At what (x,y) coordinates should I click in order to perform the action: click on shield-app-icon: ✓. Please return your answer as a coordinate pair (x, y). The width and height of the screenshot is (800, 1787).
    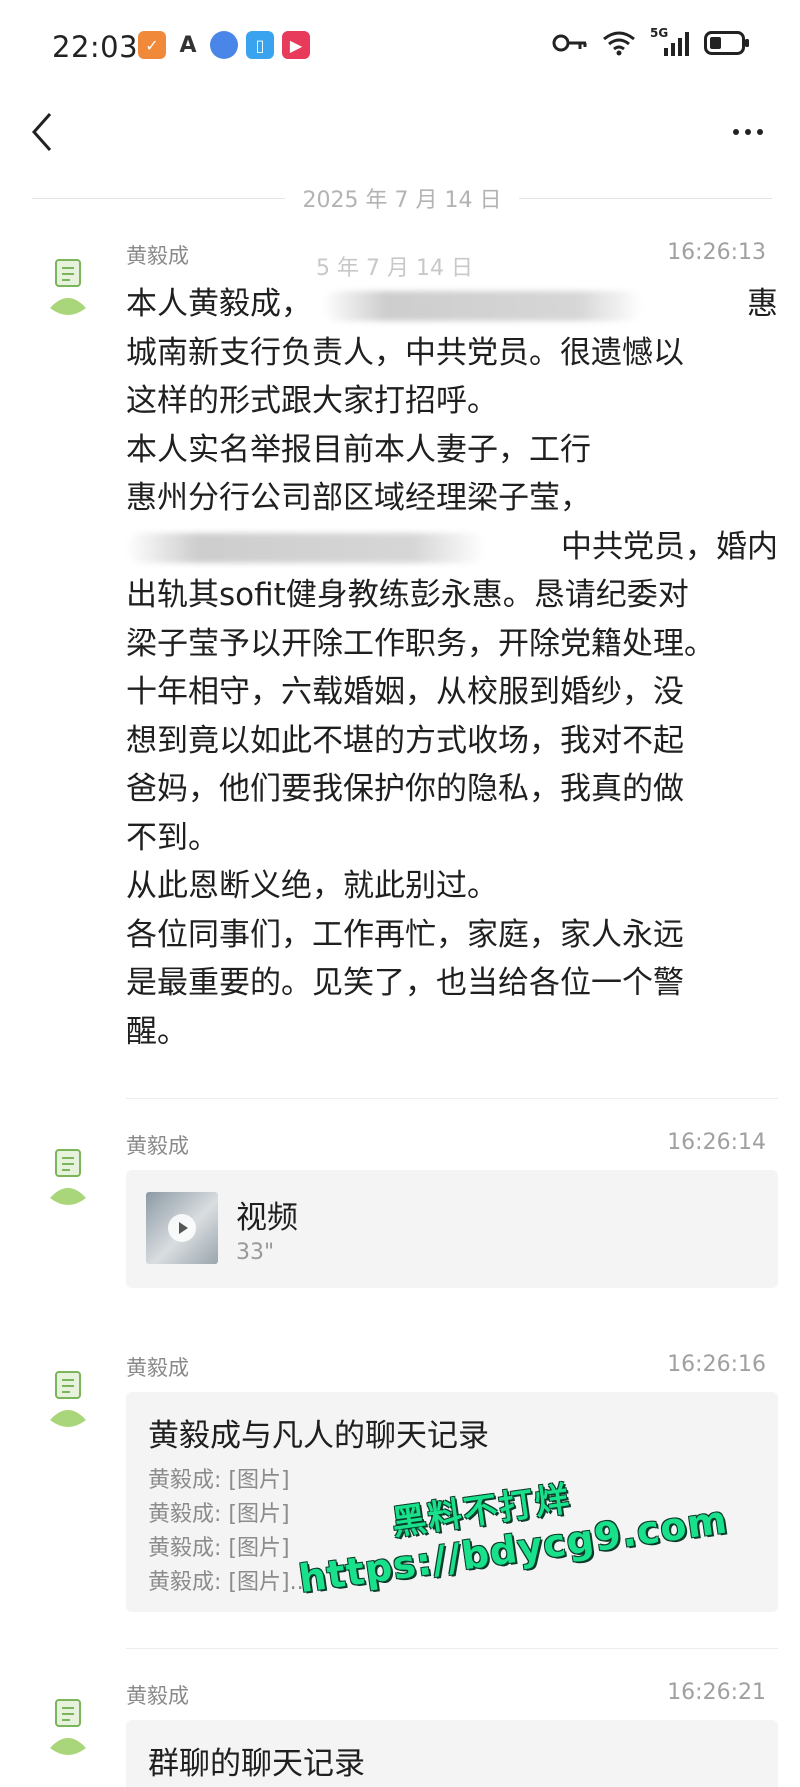
    Looking at the image, I should click on (152, 45).